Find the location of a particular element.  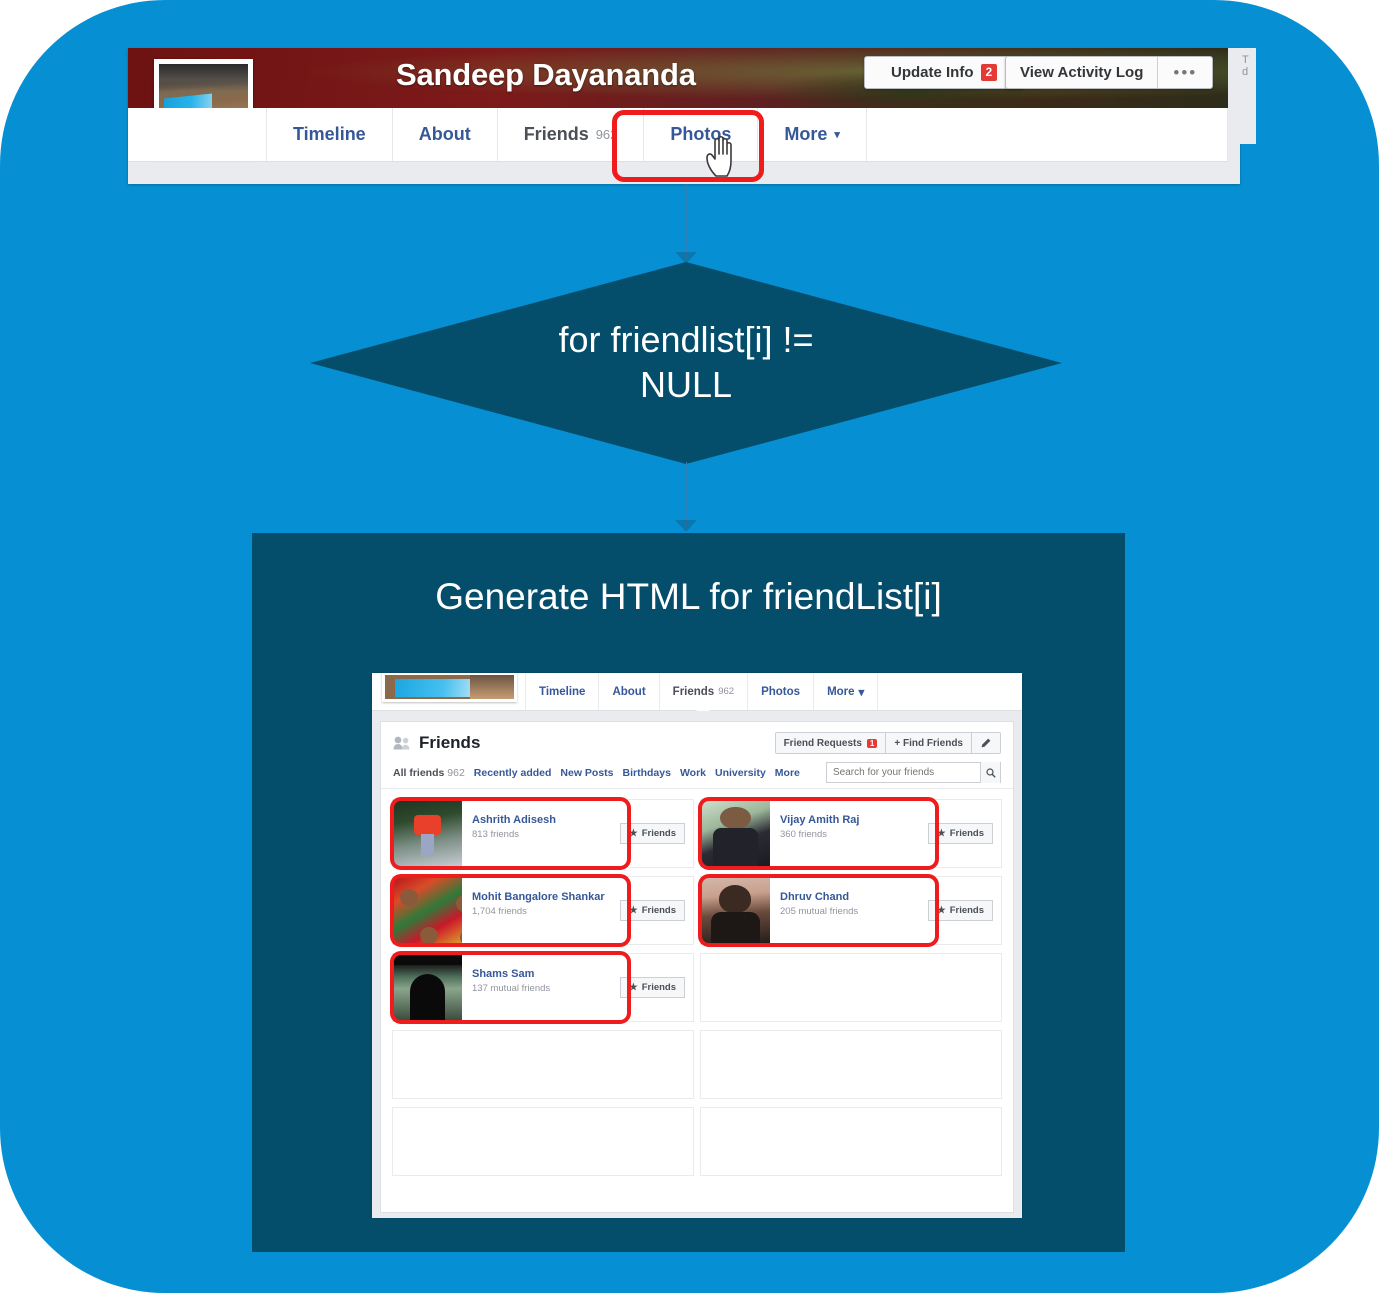

tab-about-label: About is located at coordinates (444, 134).